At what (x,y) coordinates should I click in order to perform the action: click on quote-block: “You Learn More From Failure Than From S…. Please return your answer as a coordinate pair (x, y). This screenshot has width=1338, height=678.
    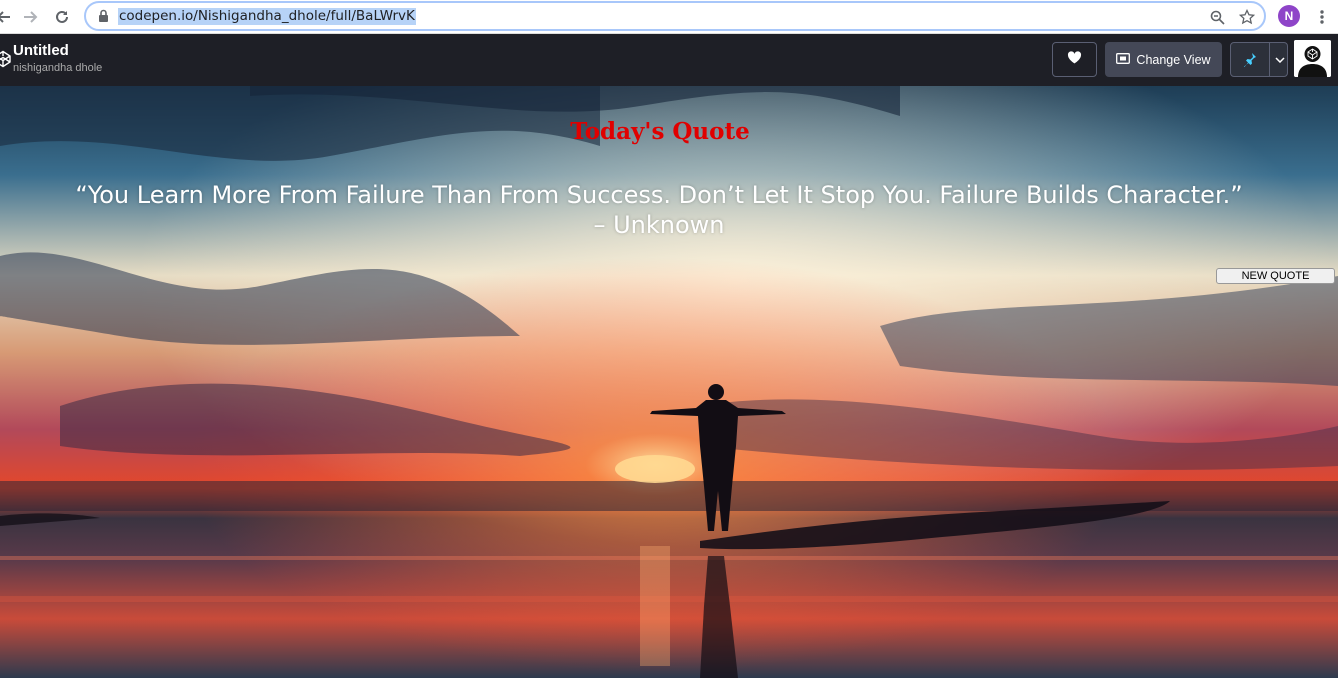
    Looking at the image, I should click on (659, 210).